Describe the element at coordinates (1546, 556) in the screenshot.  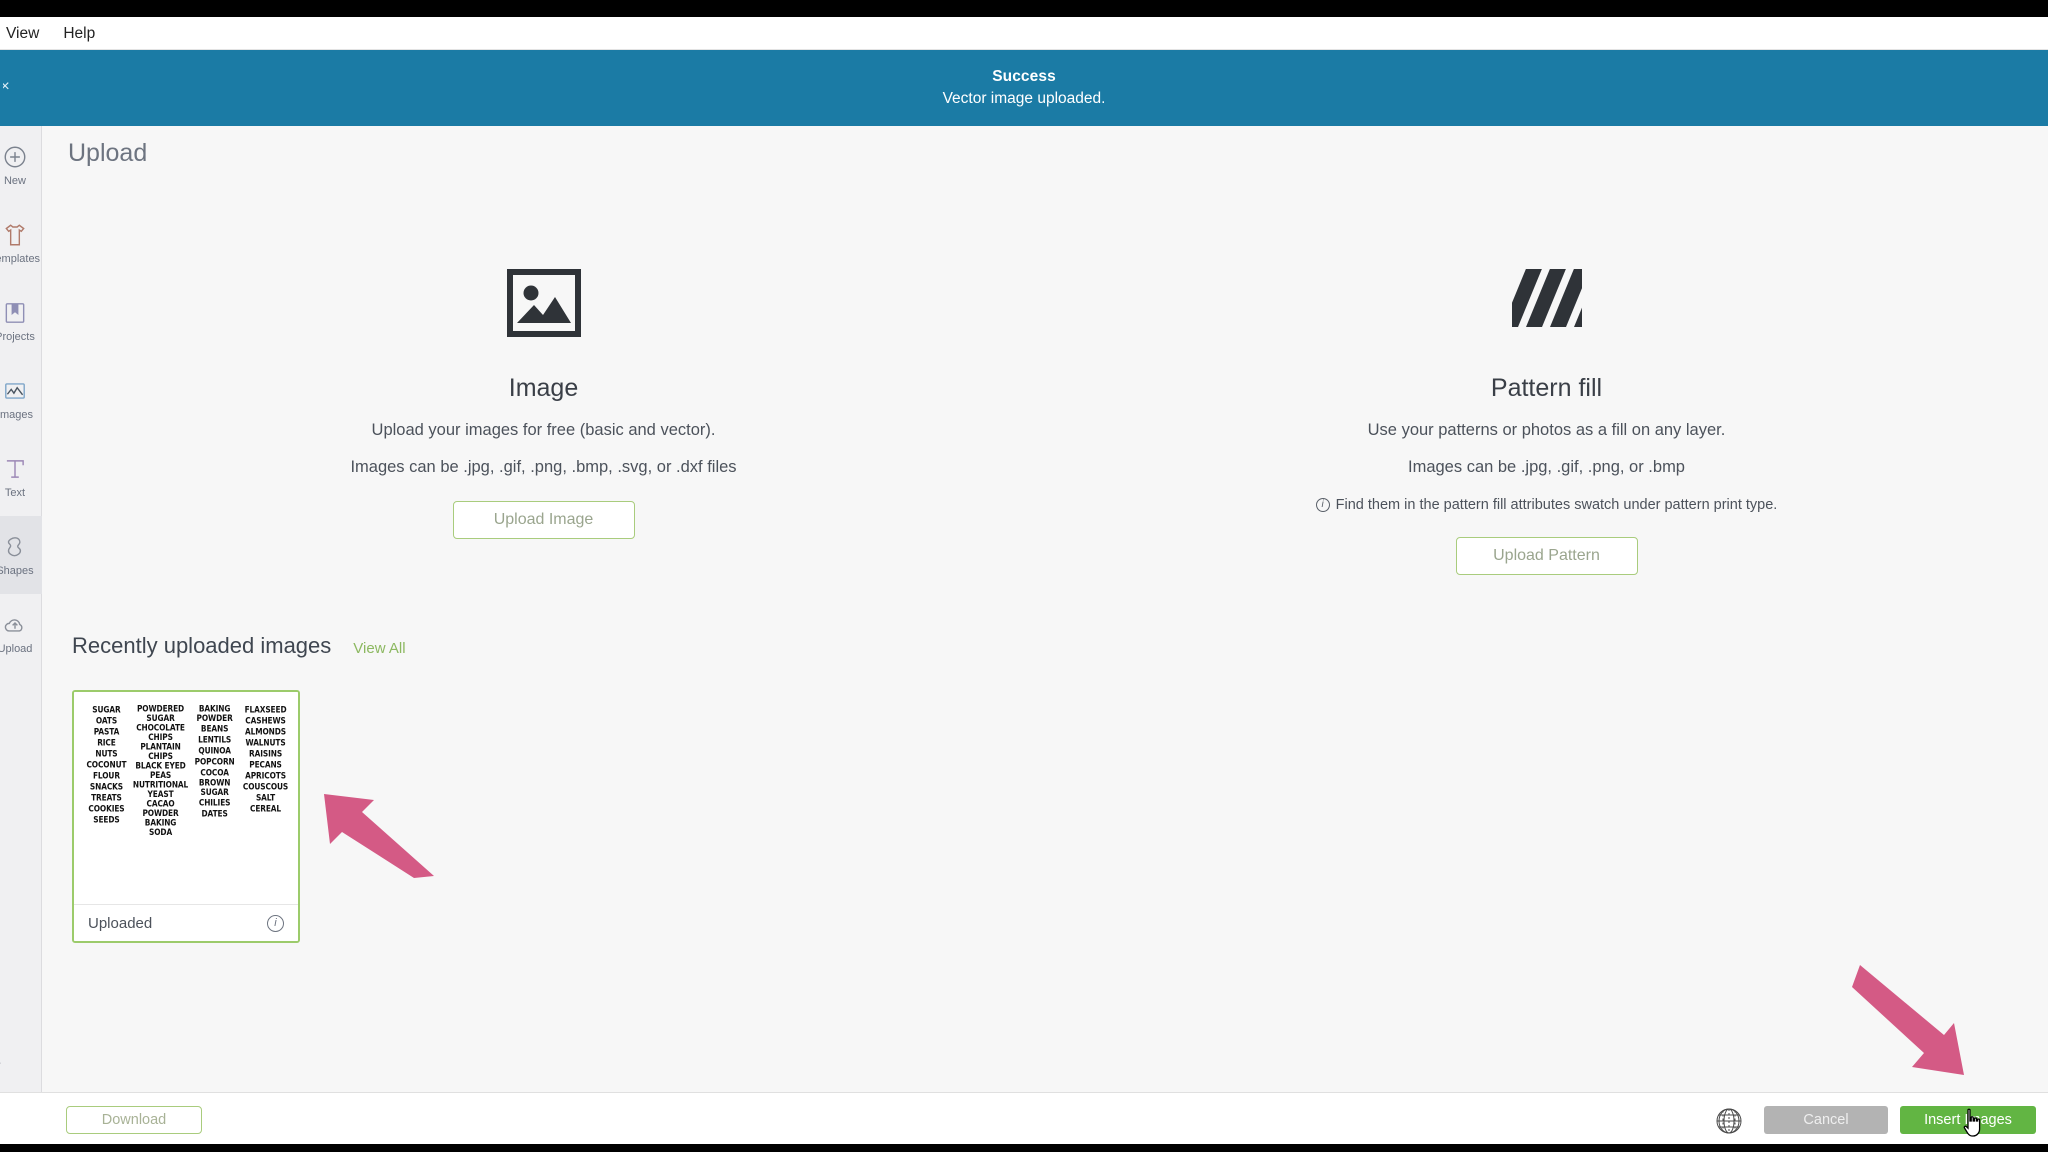
I see `upload-pattern-button: Upload Pattern` at that location.